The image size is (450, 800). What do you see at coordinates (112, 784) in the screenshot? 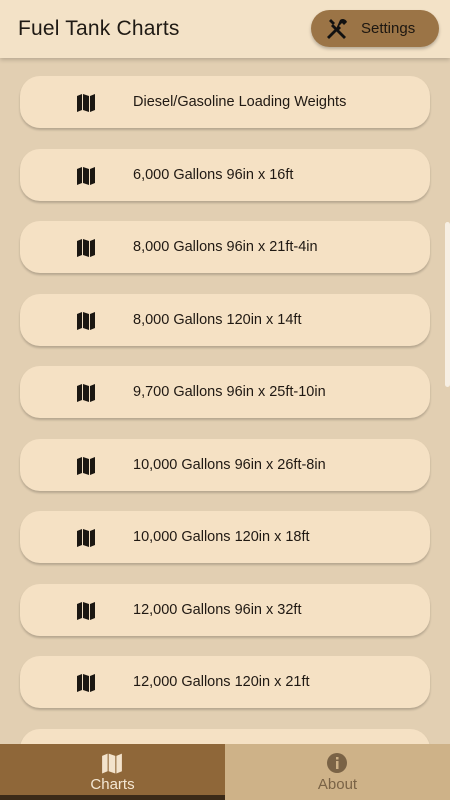
I see `tab-charts-label: Charts` at bounding box center [112, 784].